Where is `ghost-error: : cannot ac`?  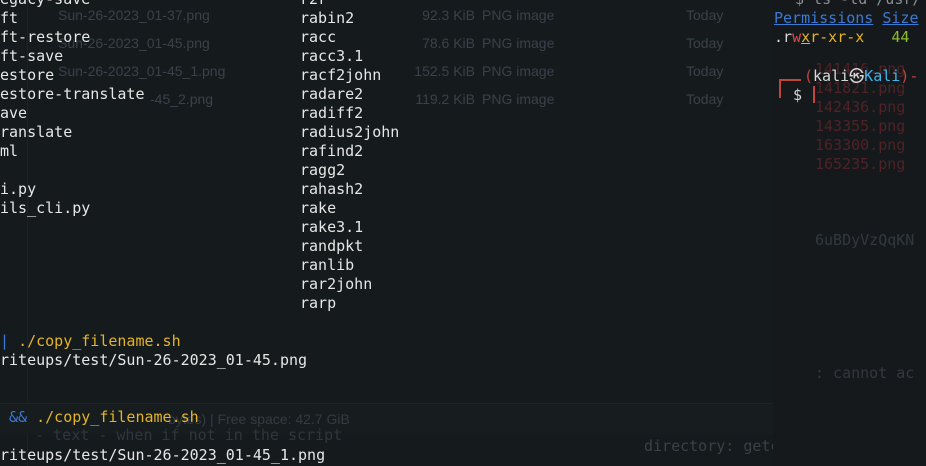 ghost-error: : cannot ac is located at coordinates (865, 373).